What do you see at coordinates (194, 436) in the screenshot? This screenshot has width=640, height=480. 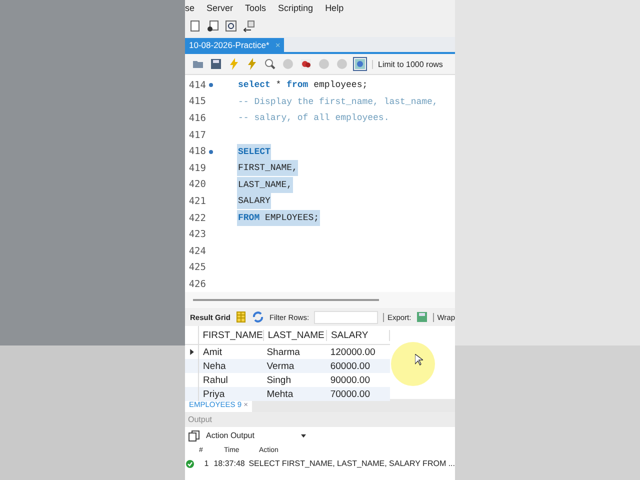 I see `copy-icon` at bounding box center [194, 436].